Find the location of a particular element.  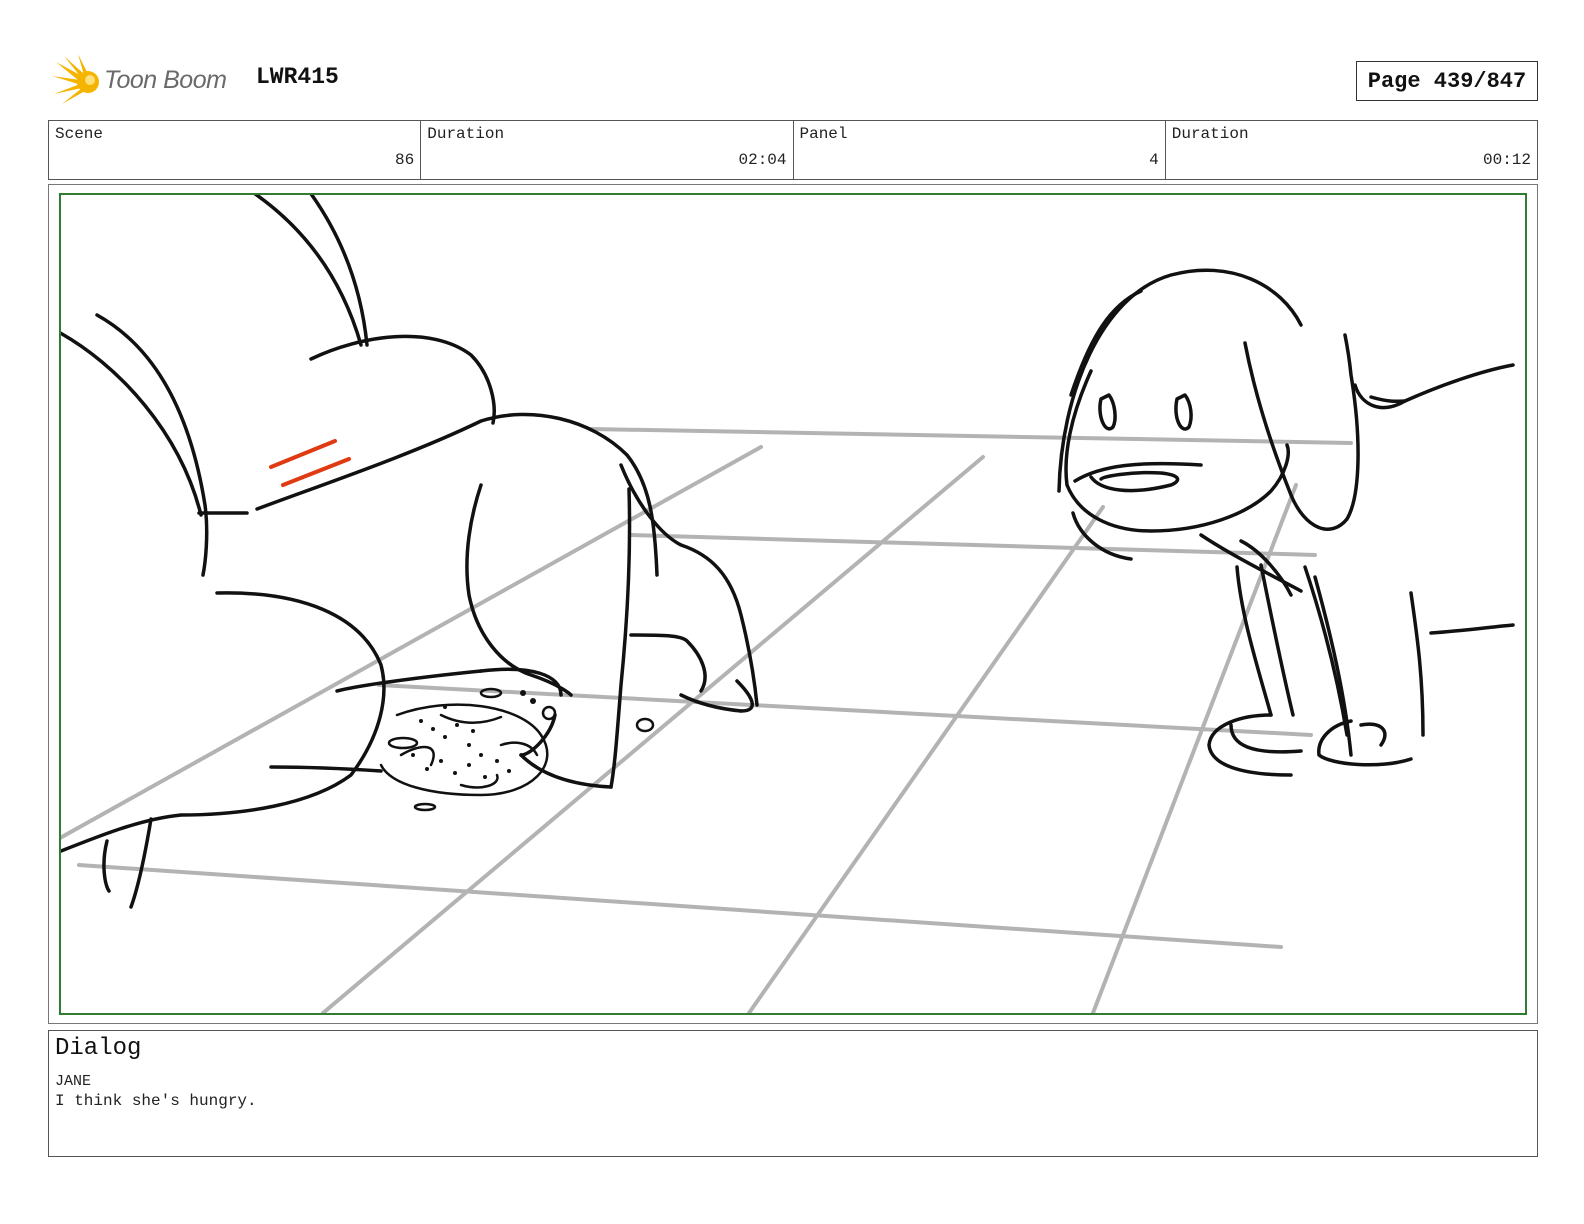

panel-duration-label: Duration is located at coordinates (1210, 134).